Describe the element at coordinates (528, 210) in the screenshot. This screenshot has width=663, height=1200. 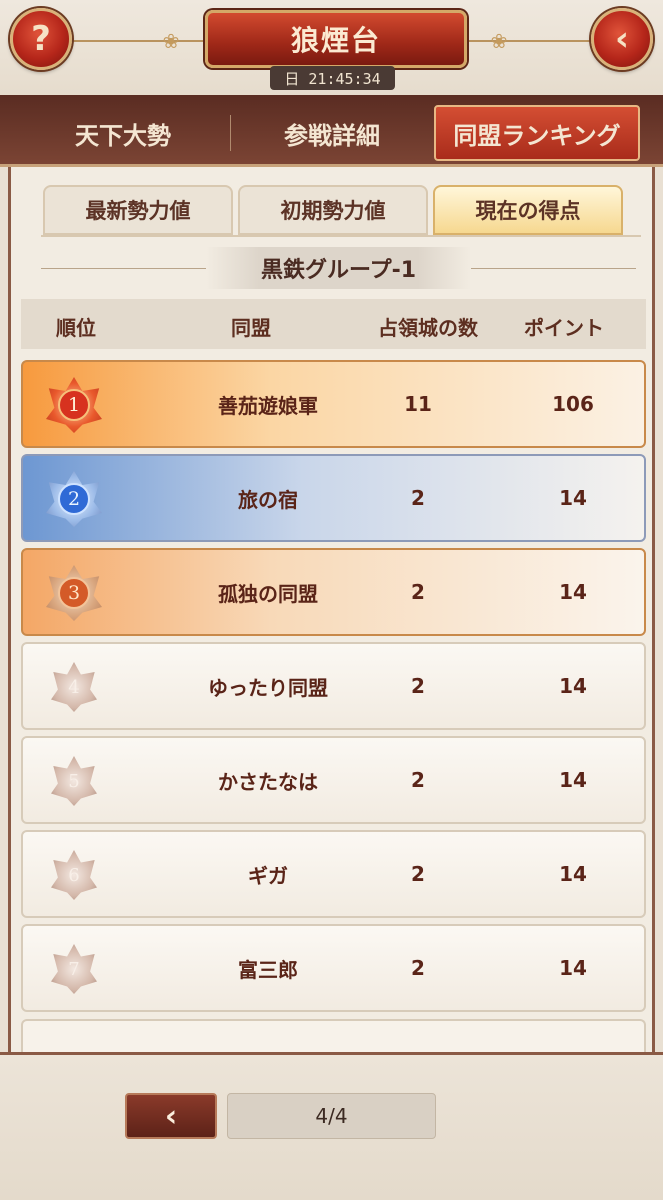
I see `subtab-current-score: 現在の得点` at that location.